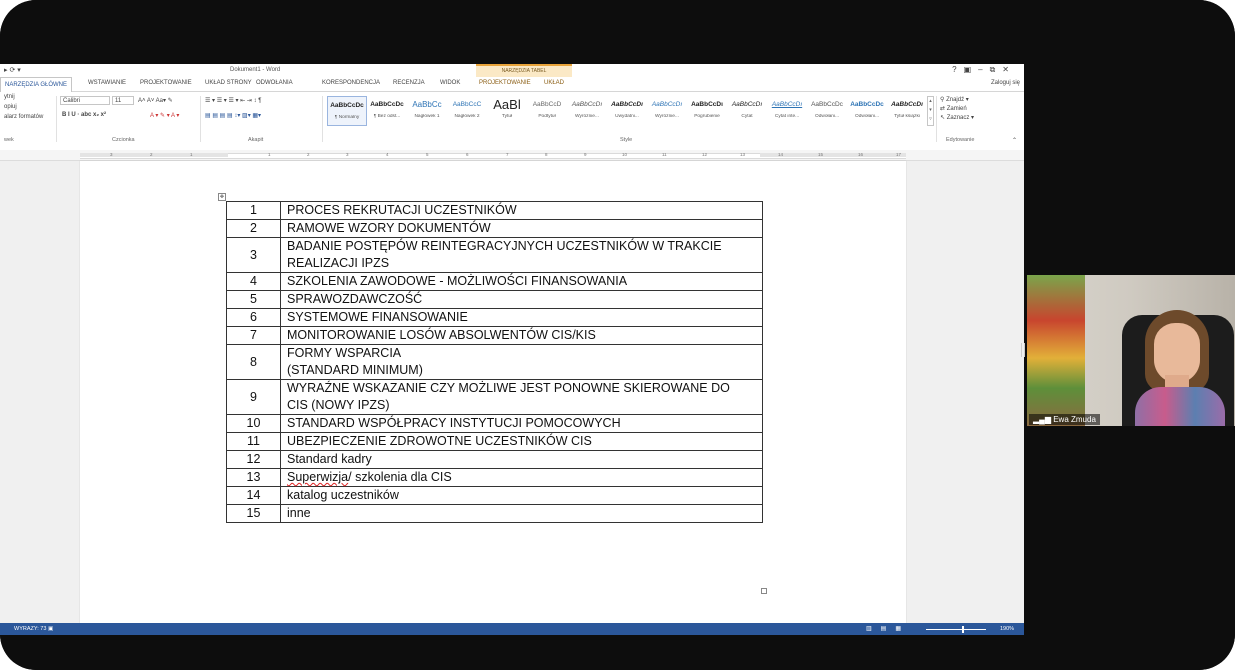 This screenshot has width=1235, height=670. I want to click on row-number: 13, so click(253, 477).